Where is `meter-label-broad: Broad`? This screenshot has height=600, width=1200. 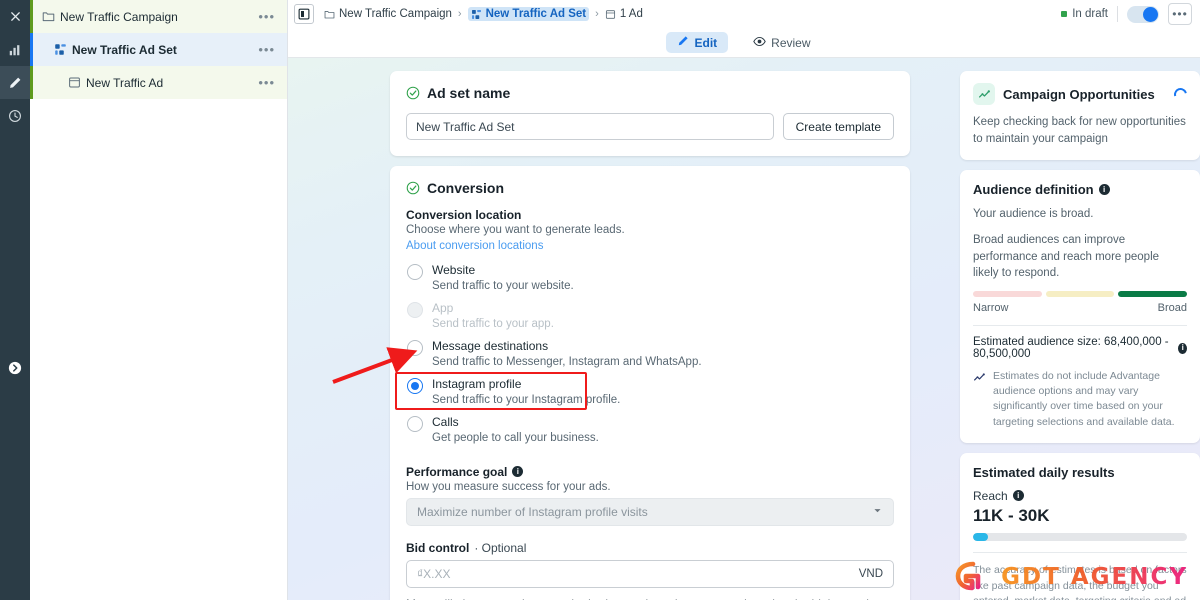
meter-label-broad: Broad is located at coordinates (1172, 308).